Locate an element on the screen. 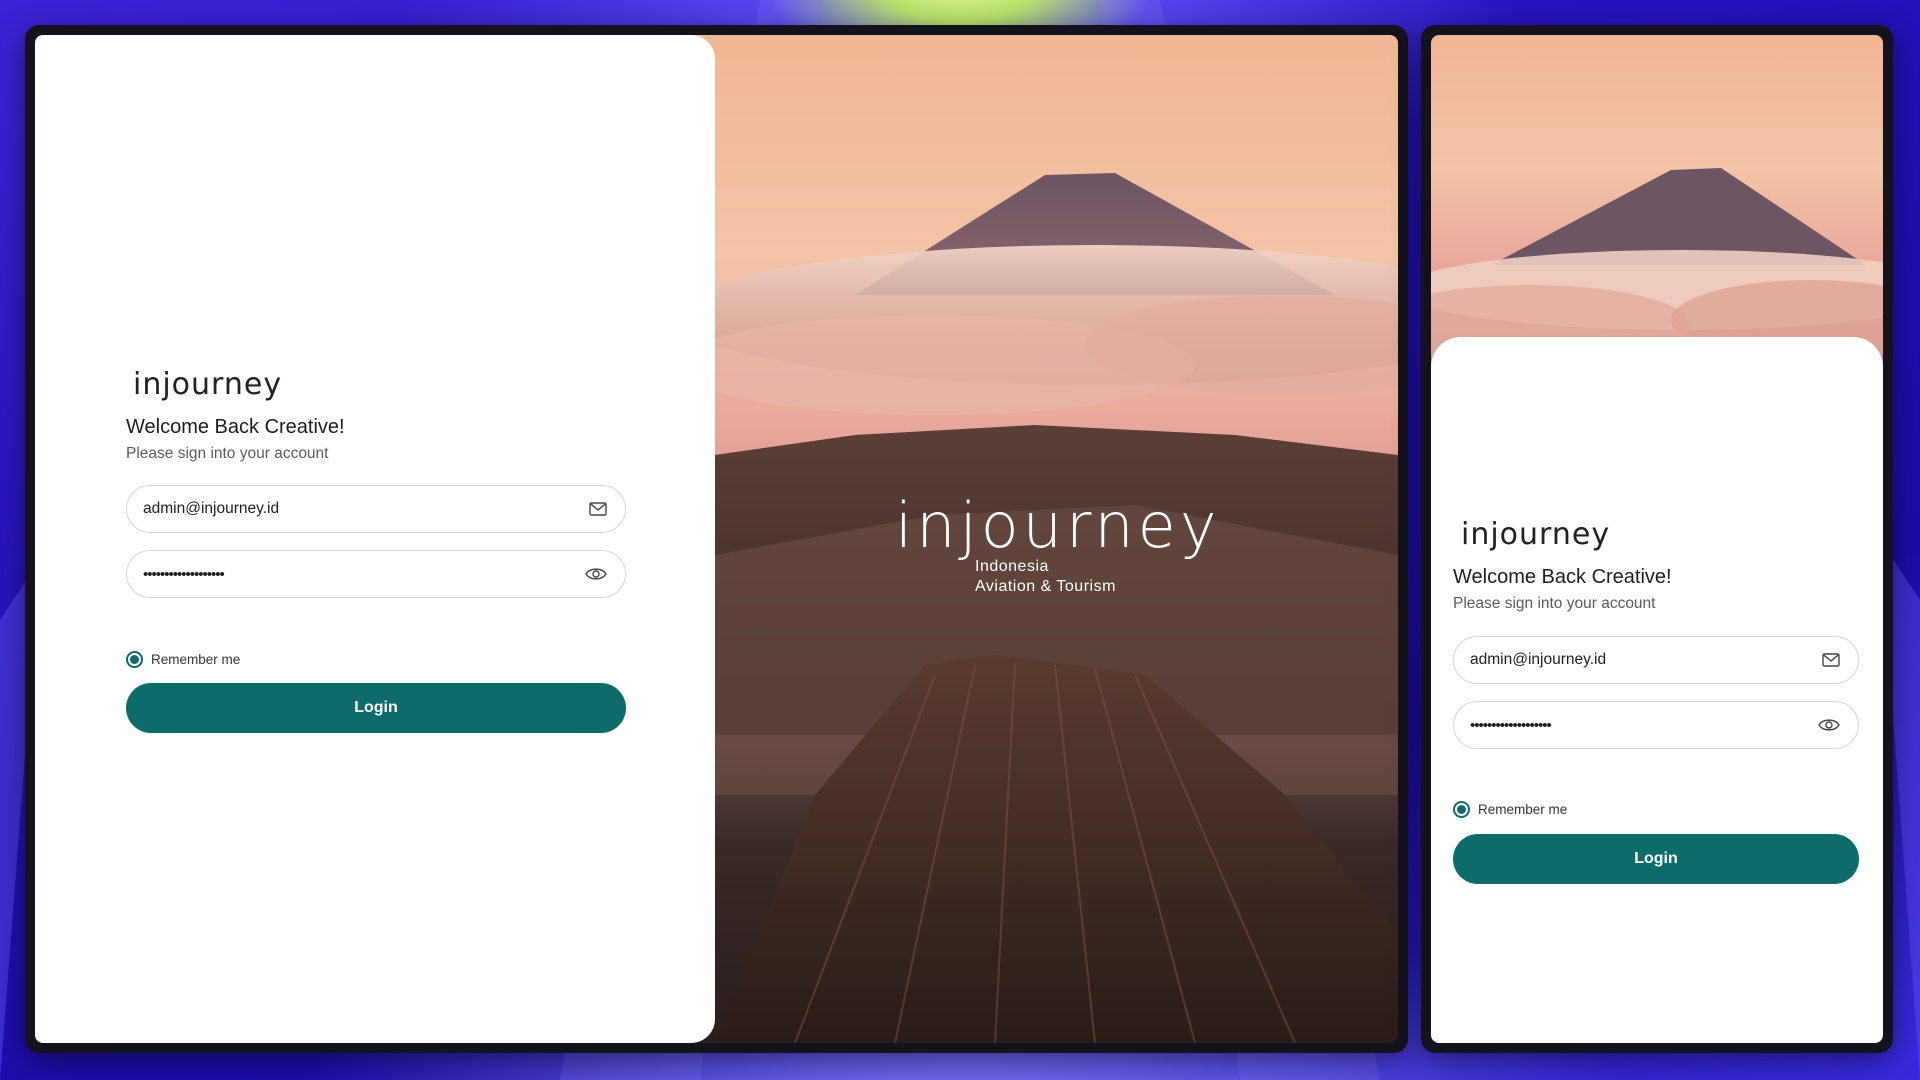 The image size is (1920, 1080). hero-logo-wordmark: injourney is located at coordinates (1058, 525).